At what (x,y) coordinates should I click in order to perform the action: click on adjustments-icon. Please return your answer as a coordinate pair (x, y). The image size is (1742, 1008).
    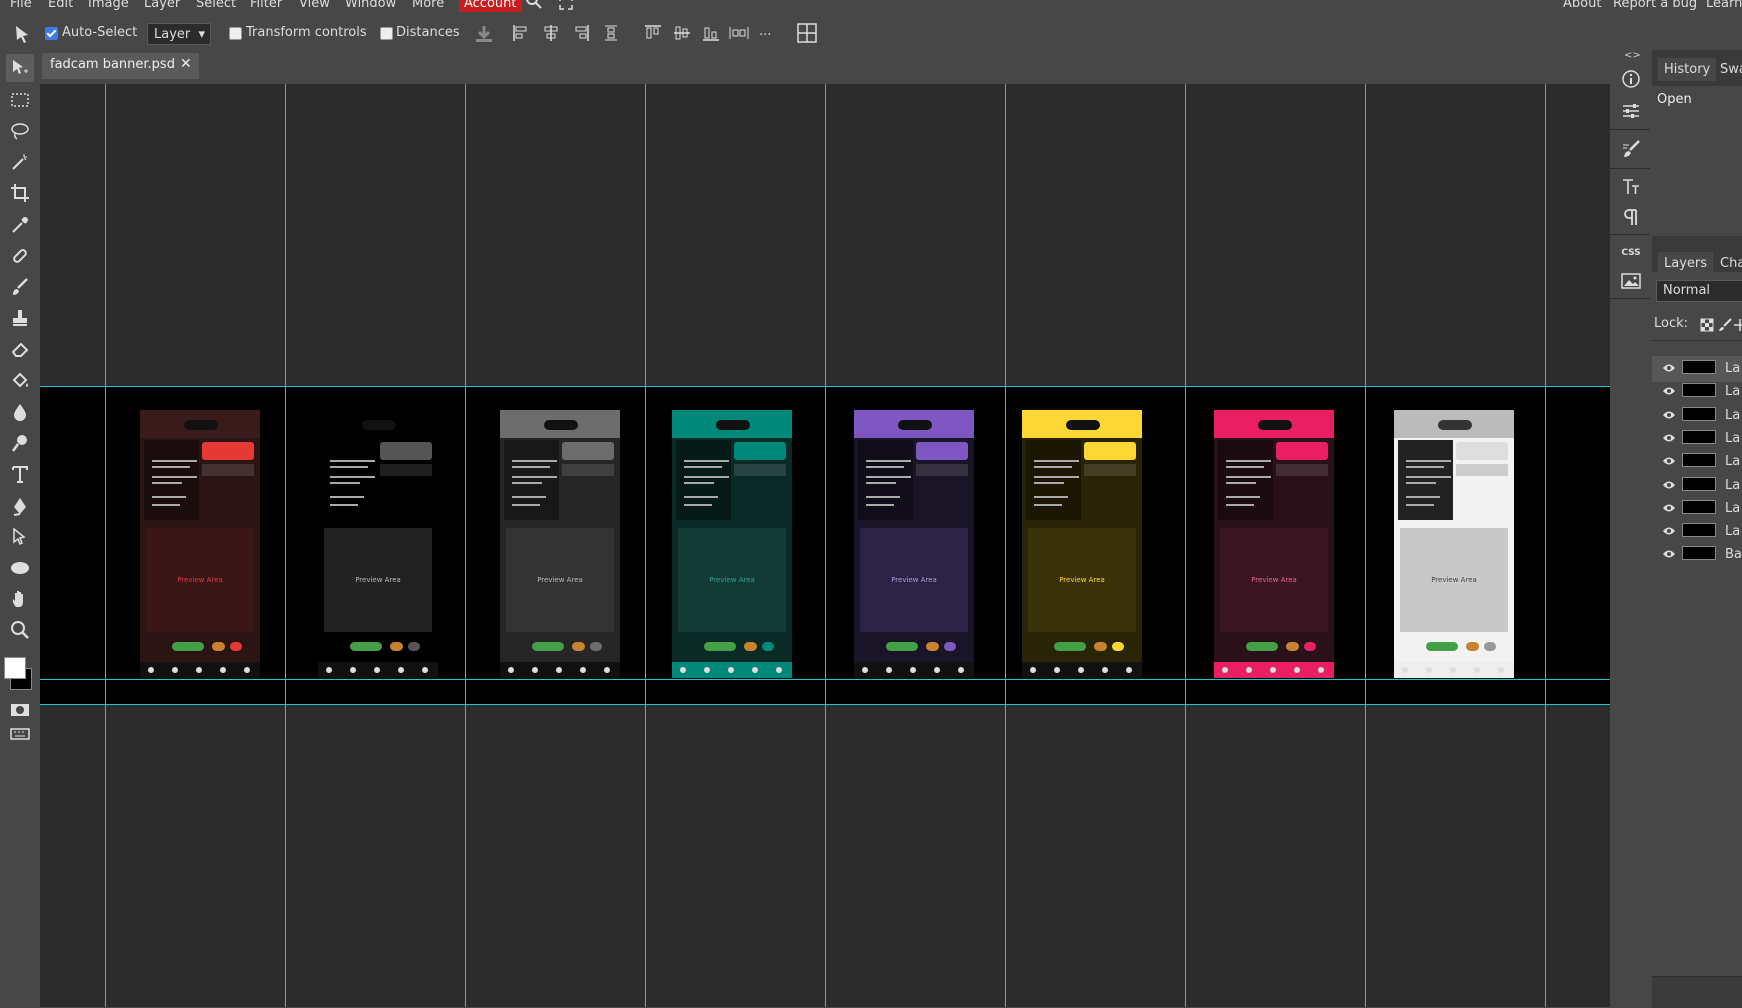
    Looking at the image, I should click on (1631, 111).